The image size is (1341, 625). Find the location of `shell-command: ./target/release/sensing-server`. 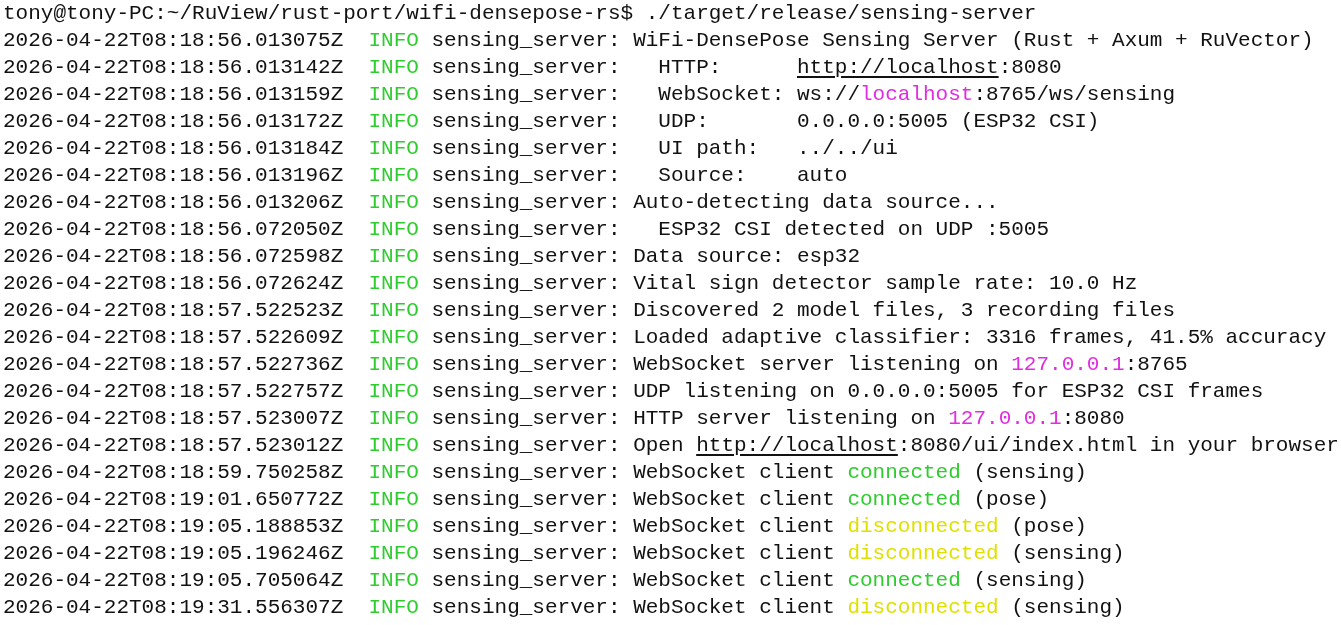

shell-command: ./target/release/sensing-server is located at coordinates (841, 13).